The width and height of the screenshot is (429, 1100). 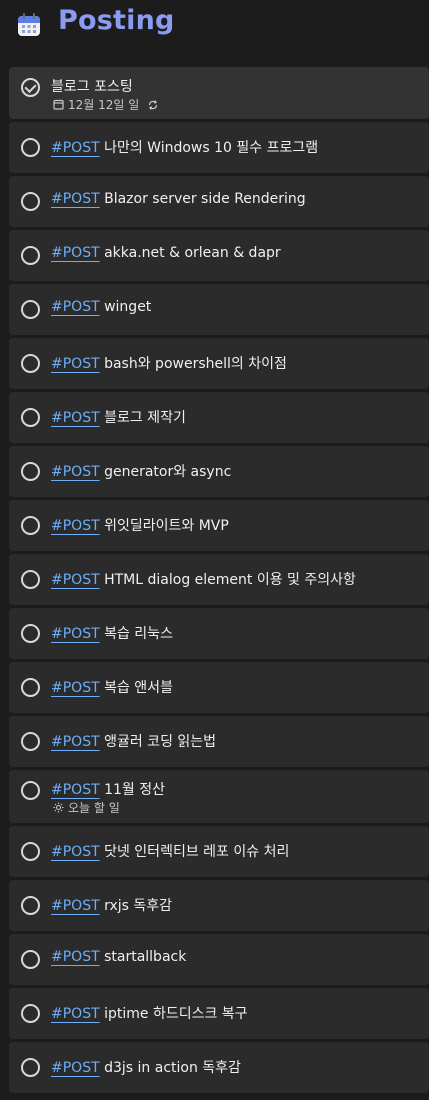 I want to click on task-row: #POST winget, so click(x=219, y=309).